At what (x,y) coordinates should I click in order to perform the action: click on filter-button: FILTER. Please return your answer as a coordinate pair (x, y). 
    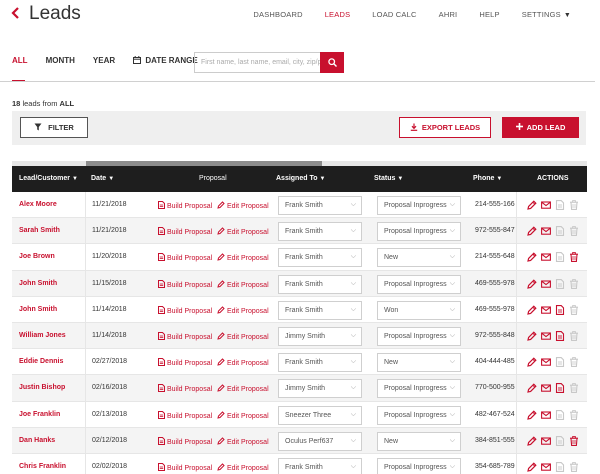
    Looking at the image, I should click on (54, 127).